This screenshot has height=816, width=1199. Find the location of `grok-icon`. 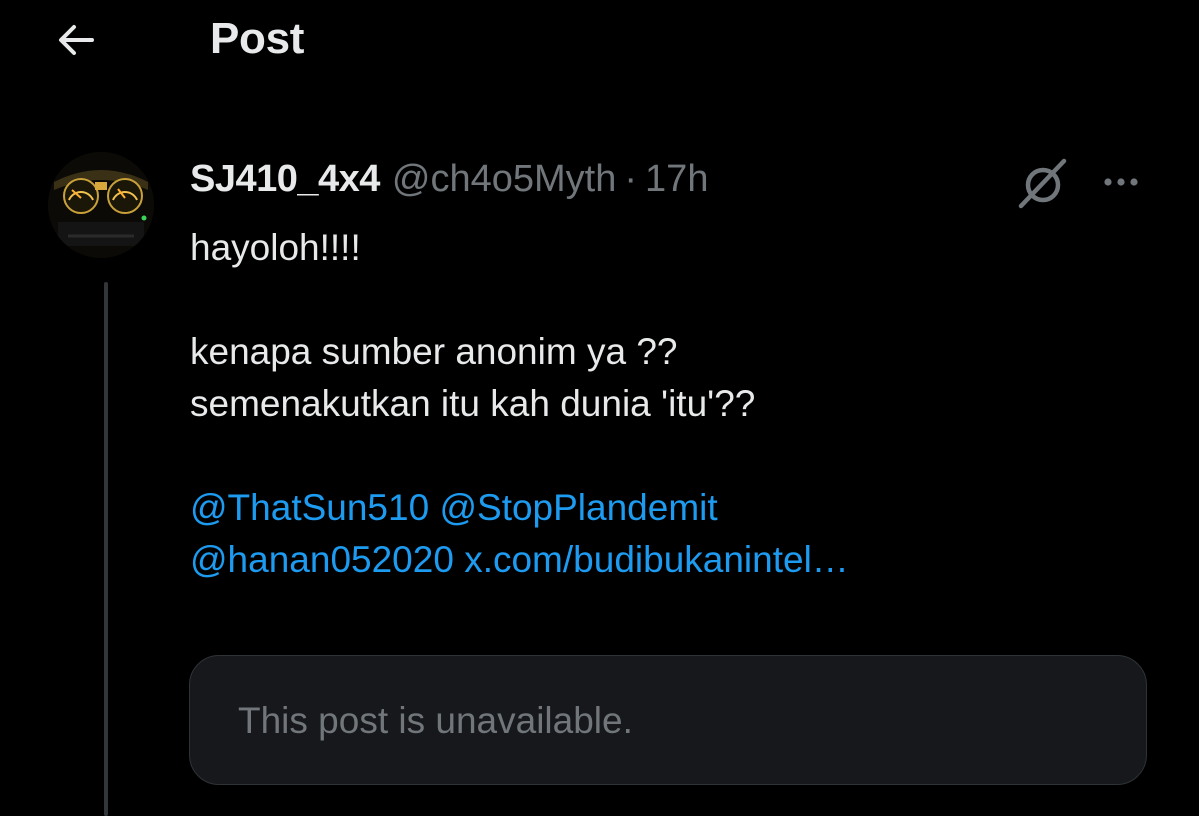

grok-icon is located at coordinates (1042, 183).